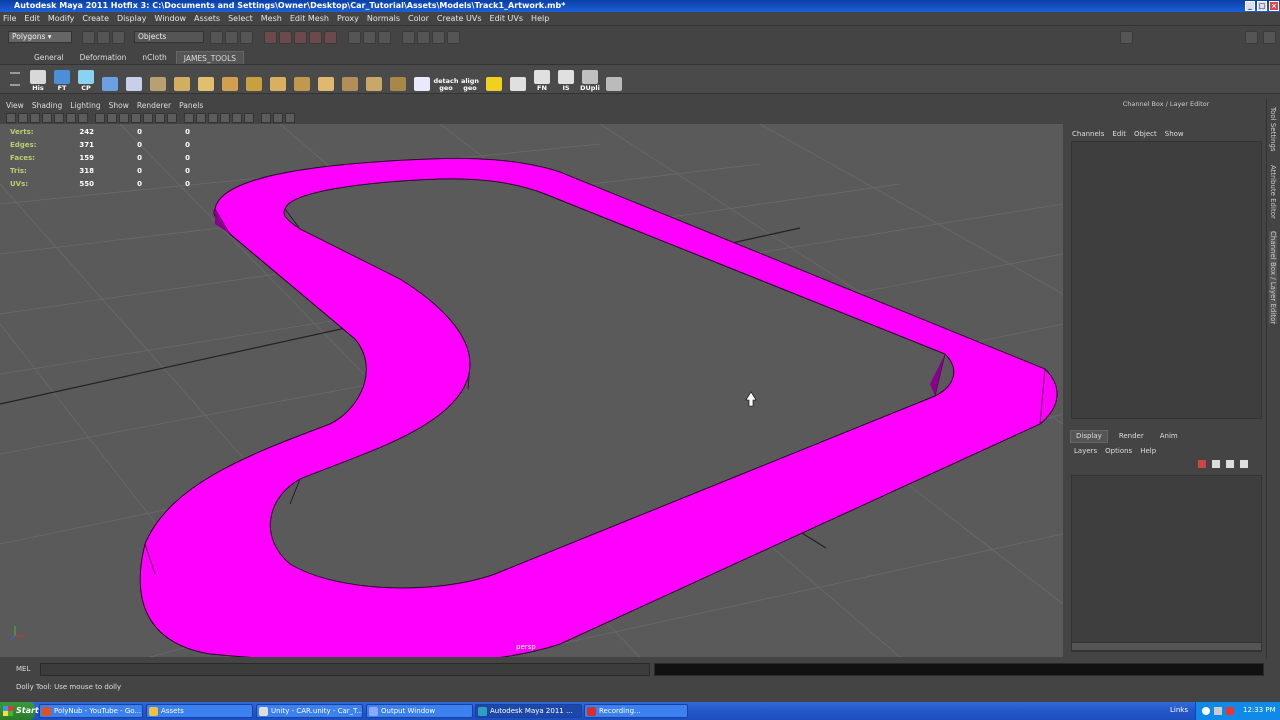 The image size is (1280, 720). I want to click on xray-joints-icon, so click(213, 118).